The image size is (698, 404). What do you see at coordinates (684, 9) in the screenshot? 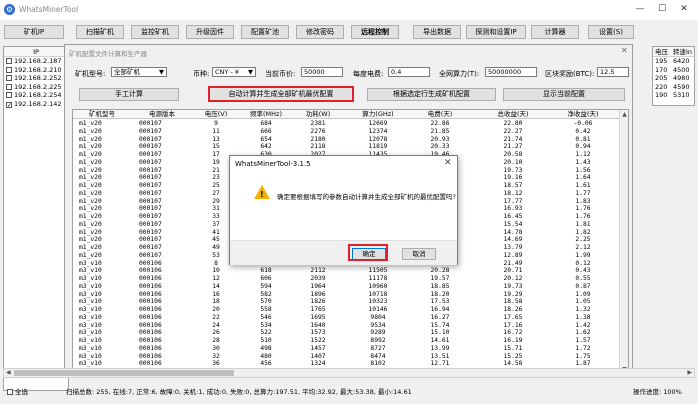
I see `close-button: ✕` at bounding box center [684, 9].